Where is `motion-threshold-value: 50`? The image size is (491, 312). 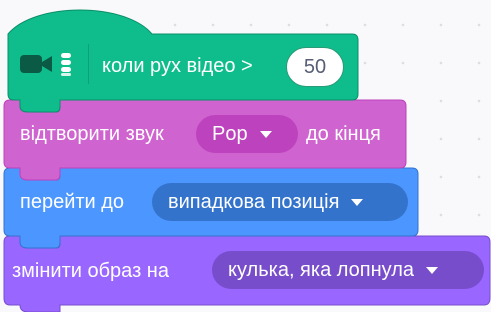
motion-threshold-value: 50 is located at coordinates (315, 66).